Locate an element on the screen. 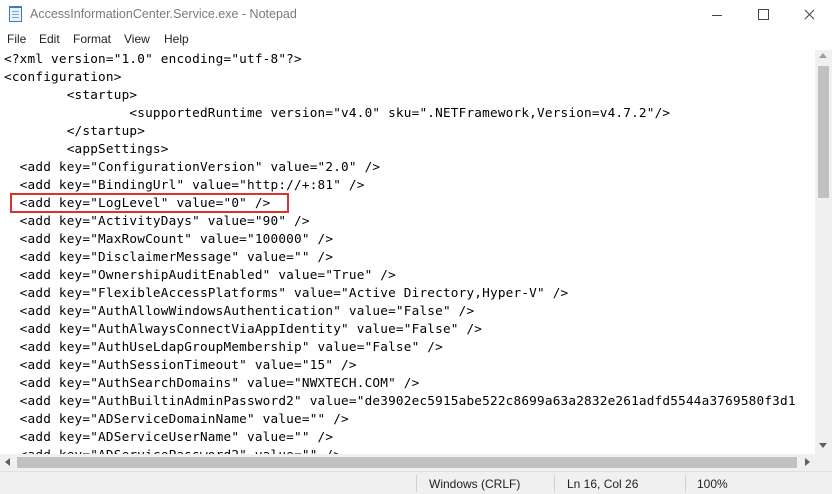 This screenshot has height=494, width=832. scroll-left-icon is located at coordinates (7, 462).